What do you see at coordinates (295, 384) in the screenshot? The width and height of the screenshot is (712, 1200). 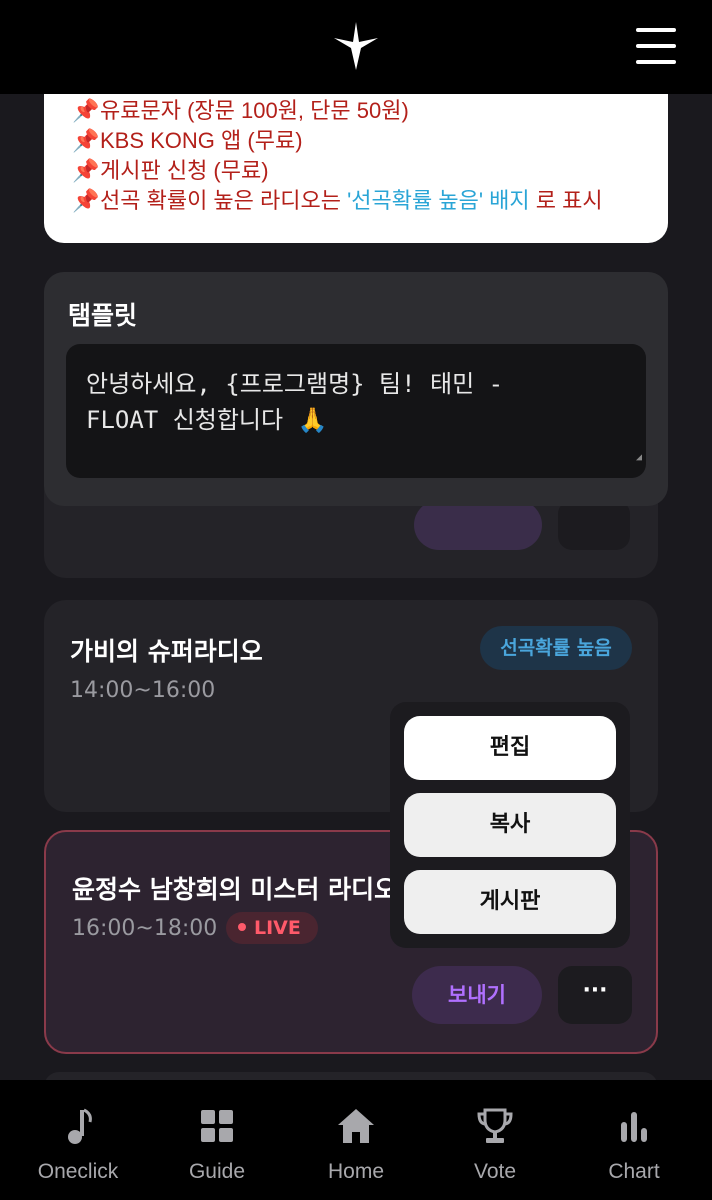 I see `template-text-line: 안녕하세요, {프로그램명} 팀! 태민 -` at bounding box center [295, 384].